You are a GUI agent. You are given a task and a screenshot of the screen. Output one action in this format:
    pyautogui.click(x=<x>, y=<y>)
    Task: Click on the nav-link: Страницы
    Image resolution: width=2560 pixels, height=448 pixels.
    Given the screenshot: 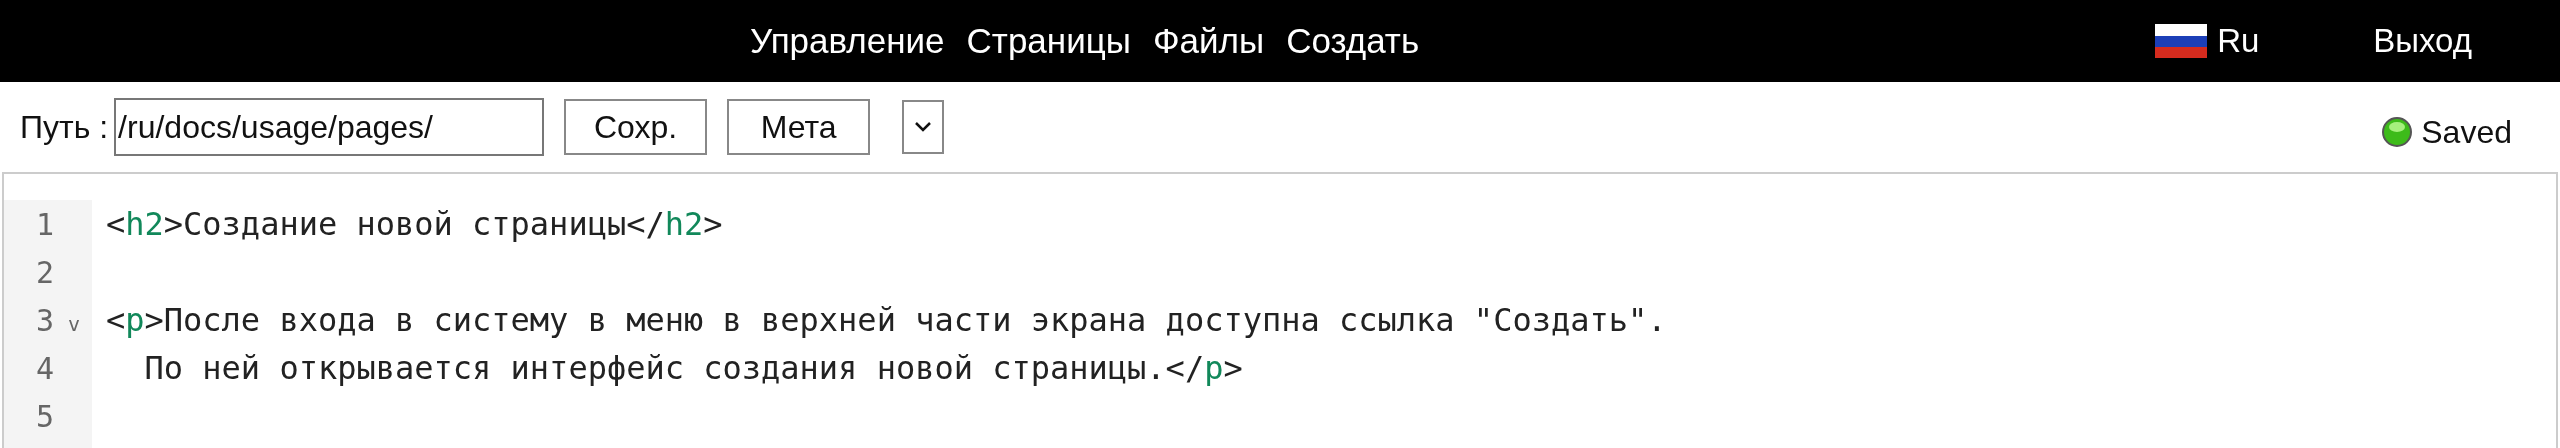 What is the action you would take?
    pyautogui.click(x=1048, y=41)
    